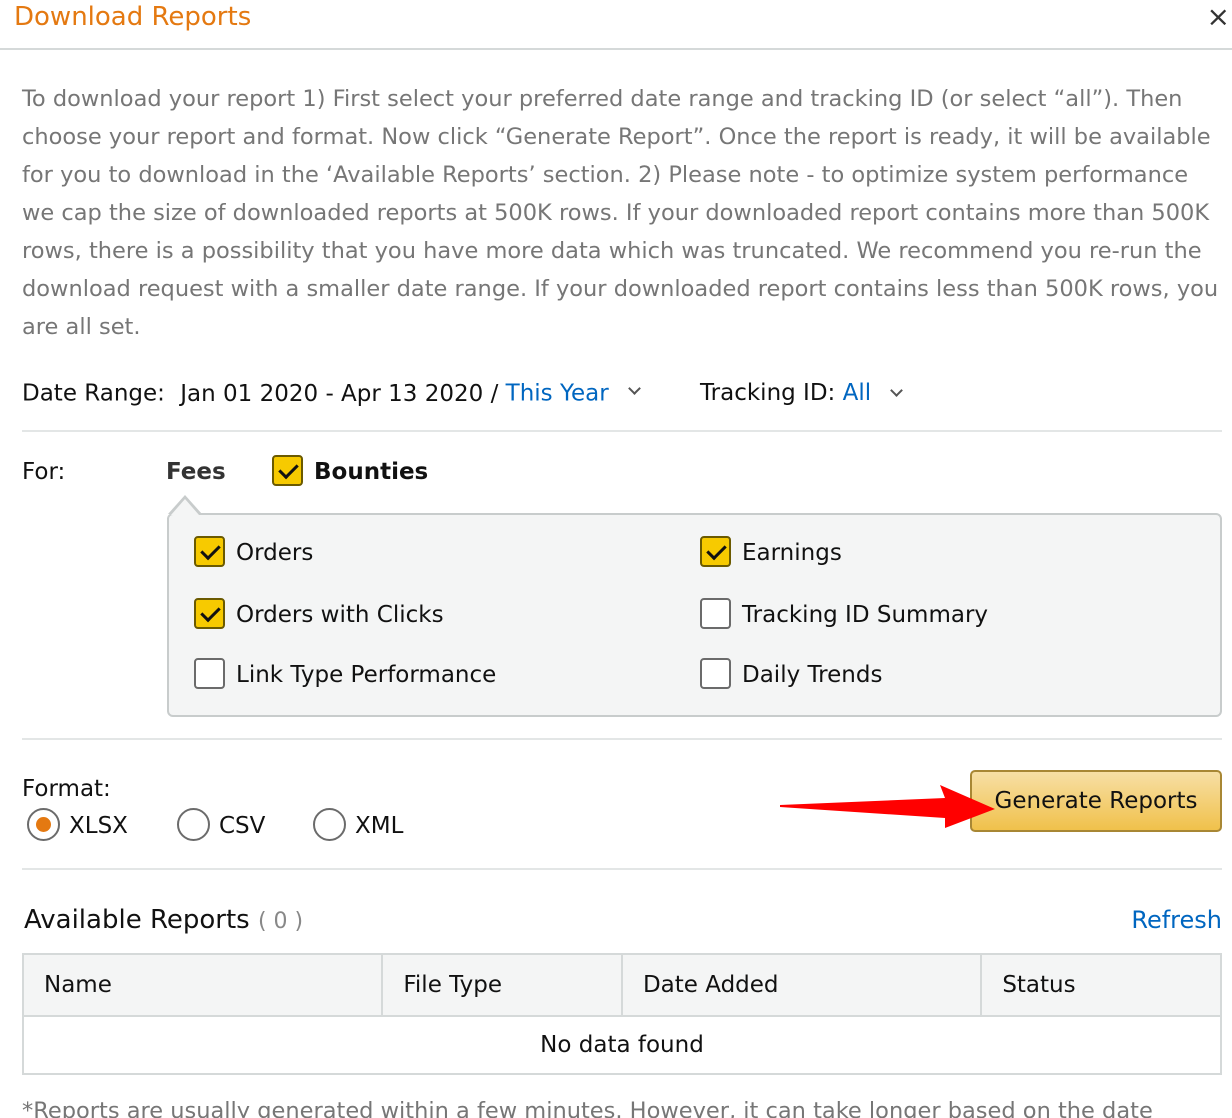 Image resolution: width=1232 pixels, height=1118 pixels. What do you see at coordinates (93, 393) in the screenshot?
I see `date-range-label: Date Range:` at bounding box center [93, 393].